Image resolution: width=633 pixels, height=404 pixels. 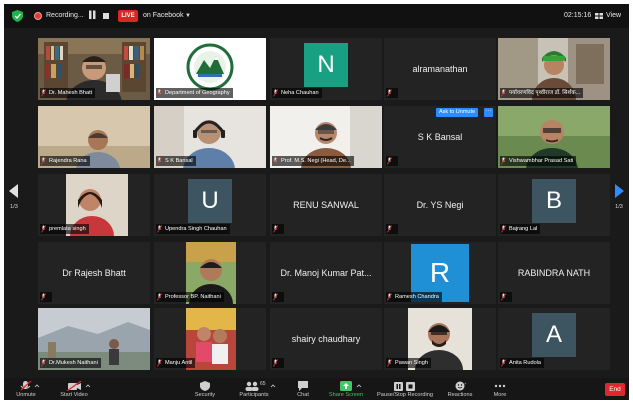 What do you see at coordinates (538, 161) in the screenshot?
I see `participant-name: Vishwambhar Prasad Sati` at bounding box center [538, 161].